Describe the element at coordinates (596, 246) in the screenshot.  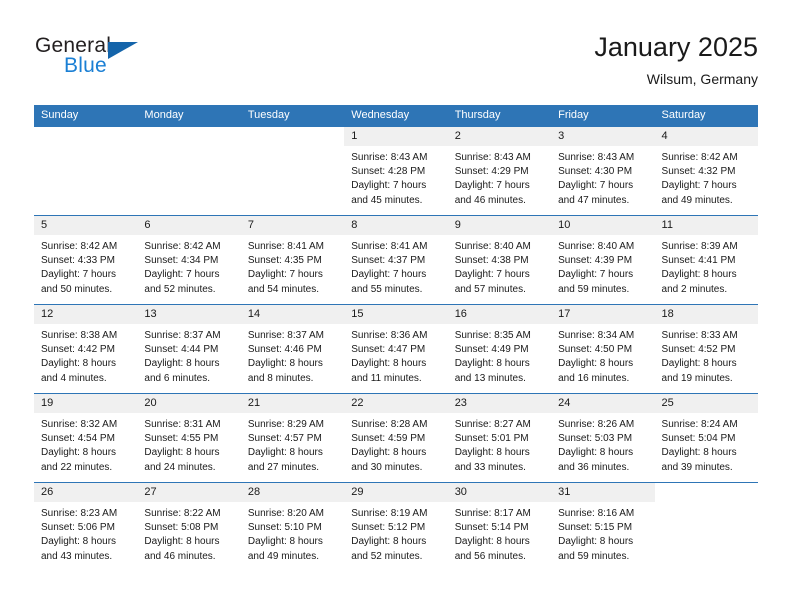
I see `sunrise-text: Sunrise: 8:40 AM` at that location.